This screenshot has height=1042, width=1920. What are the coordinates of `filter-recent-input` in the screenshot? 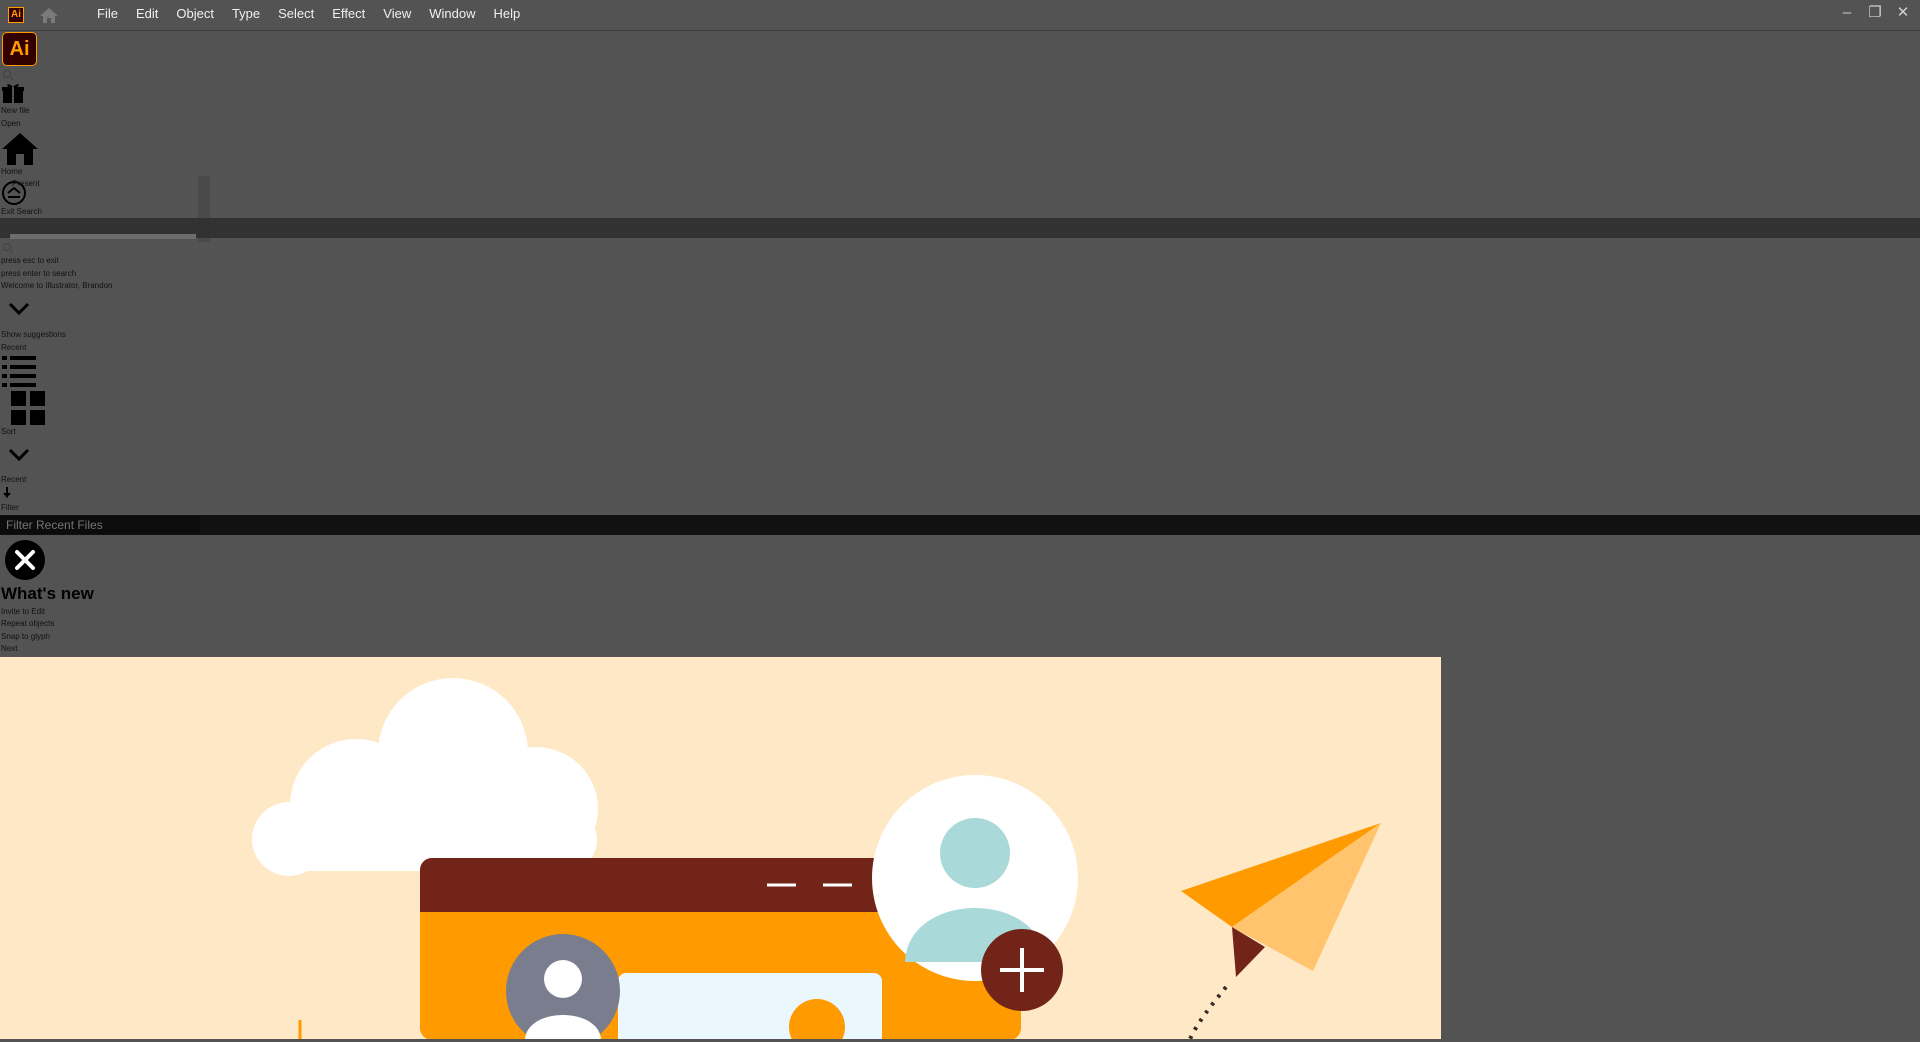 It's located at (100, 525).